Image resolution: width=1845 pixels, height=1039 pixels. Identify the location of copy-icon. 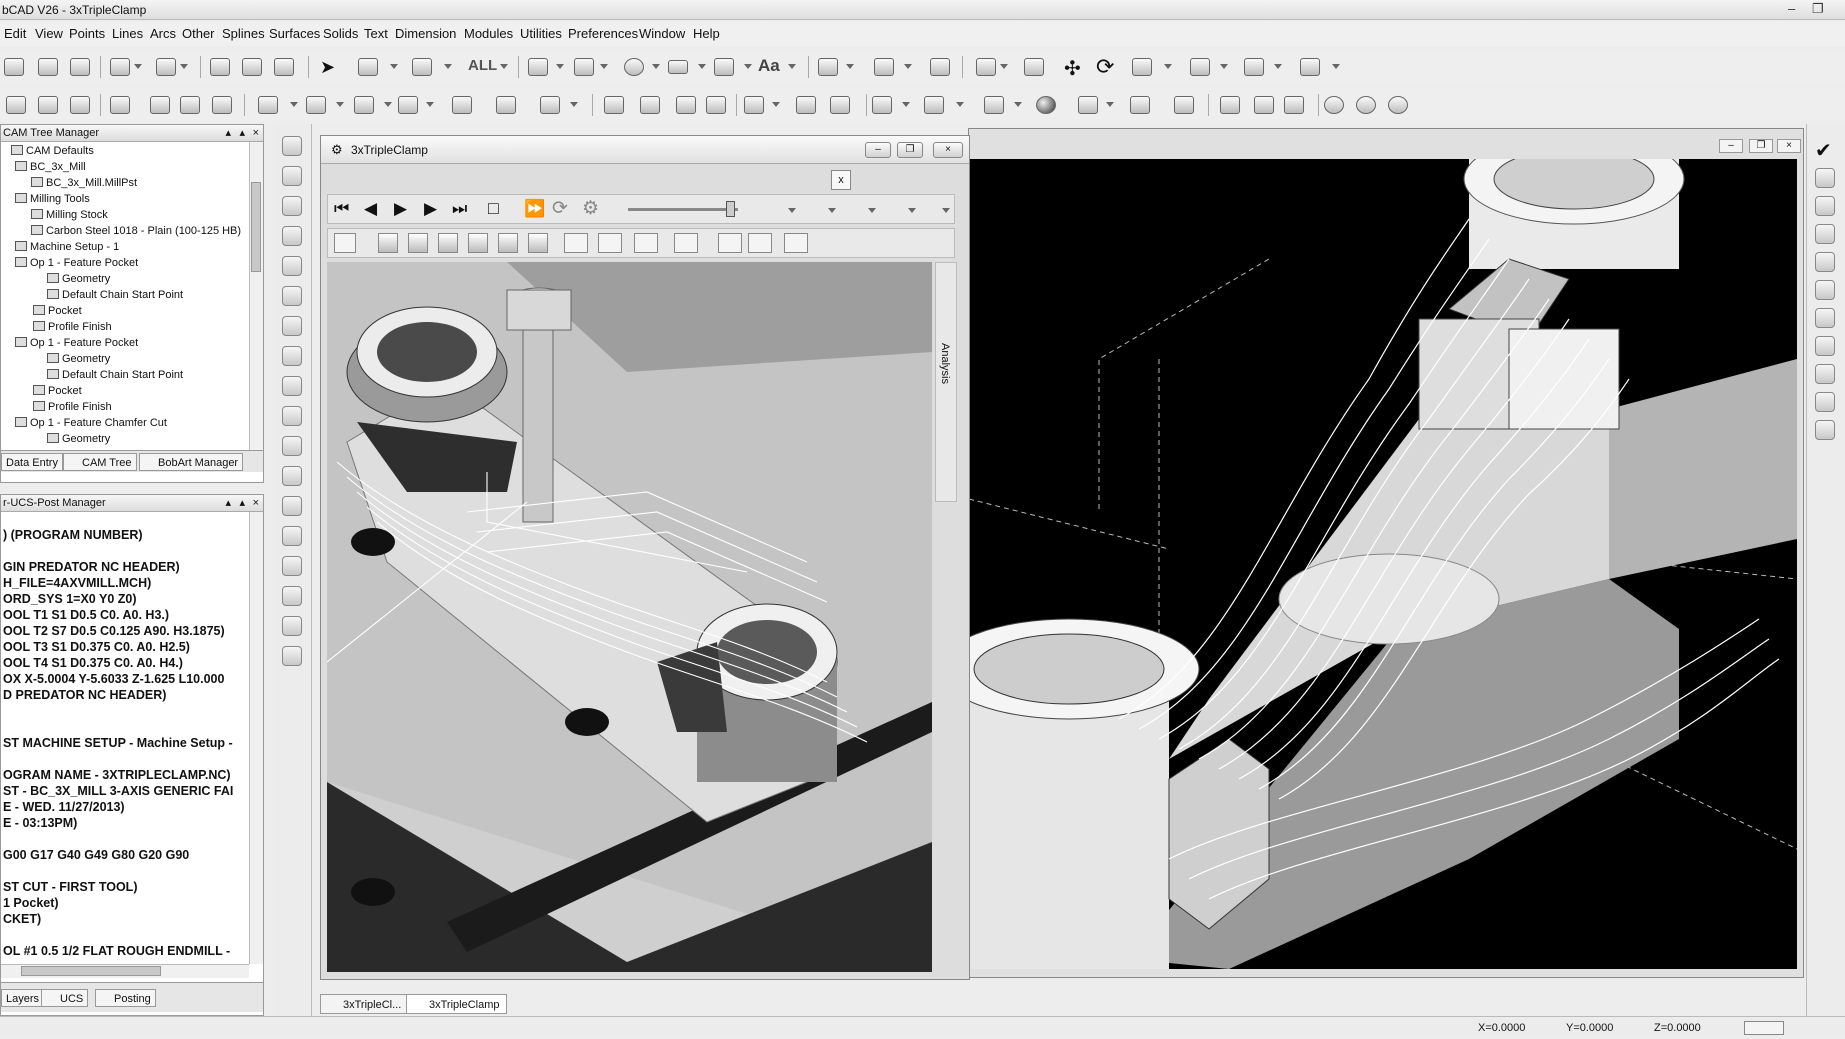
(252, 67).